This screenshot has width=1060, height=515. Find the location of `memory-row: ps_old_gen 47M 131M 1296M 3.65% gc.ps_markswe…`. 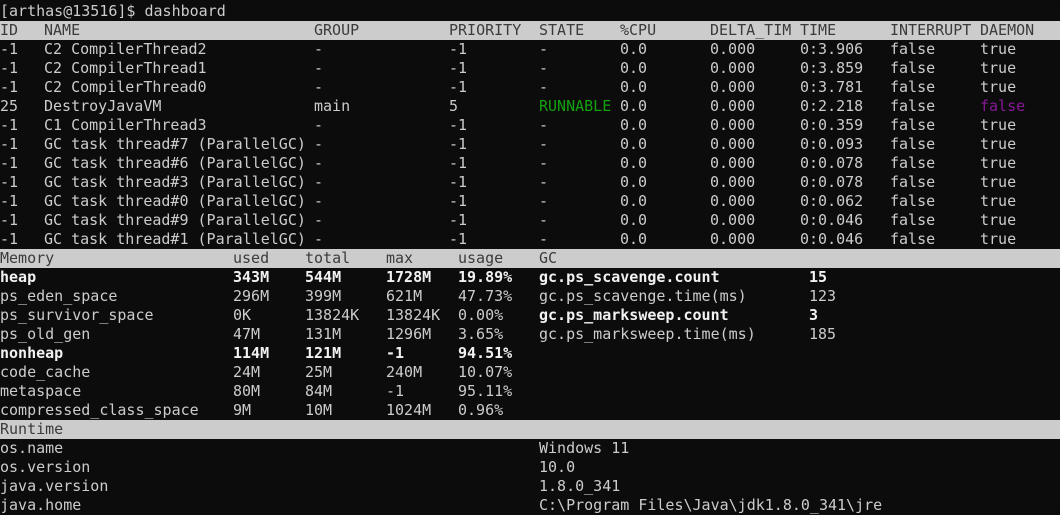

memory-row: ps_old_gen 47M 131M 1296M 3.65% gc.ps_markswe… is located at coordinates (530, 334).